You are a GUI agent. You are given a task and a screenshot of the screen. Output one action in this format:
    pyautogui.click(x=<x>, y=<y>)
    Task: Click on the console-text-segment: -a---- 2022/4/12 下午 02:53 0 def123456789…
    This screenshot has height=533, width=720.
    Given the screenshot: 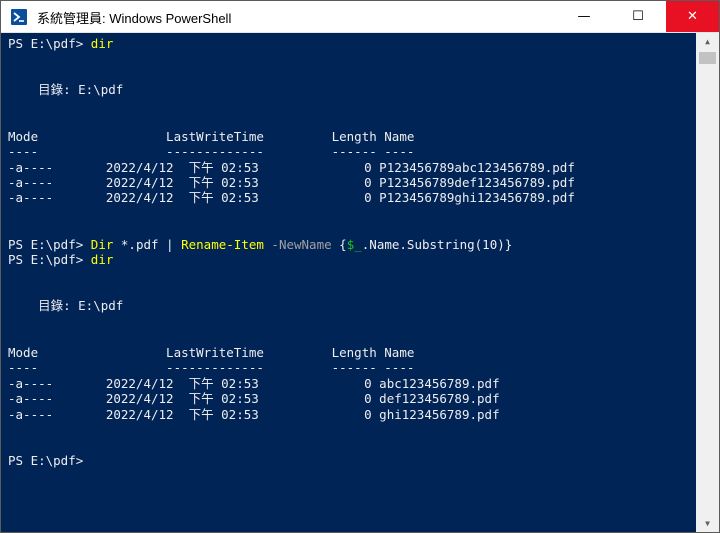 What is the action you would take?
    pyautogui.click(x=254, y=399)
    